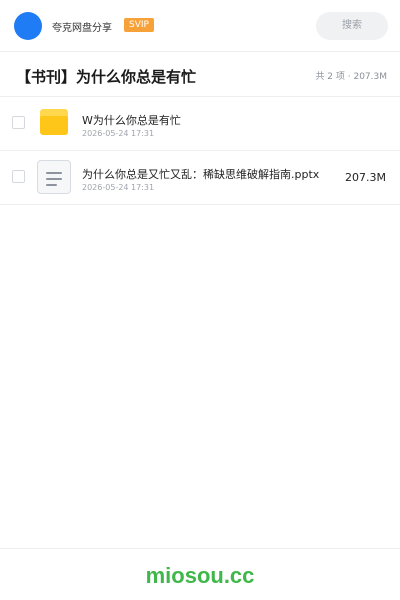 The width and height of the screenshot is (400, 600). Describe the element at coordinates (351, 77) in the screenshot. I see `share-summary: 共 2 项 · 207.3M` at that location.